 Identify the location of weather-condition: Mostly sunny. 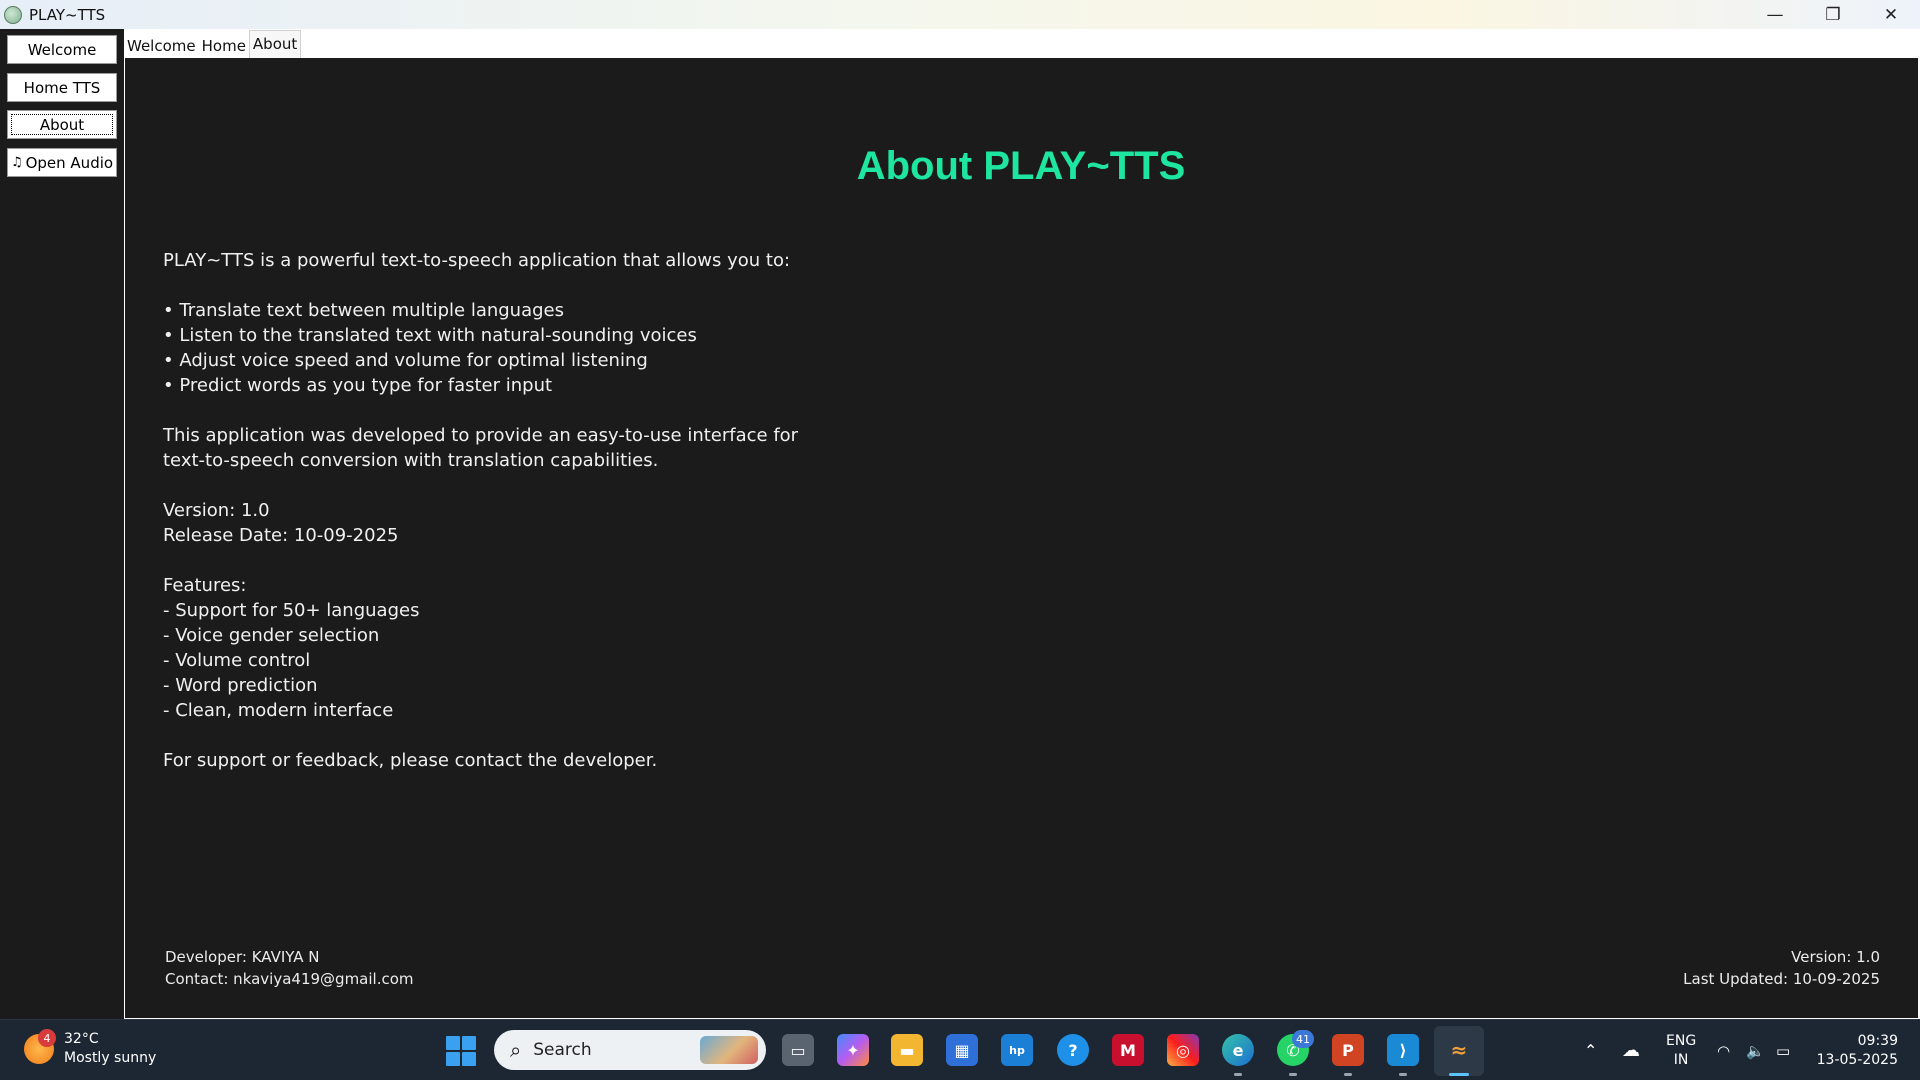
(110, 1058).